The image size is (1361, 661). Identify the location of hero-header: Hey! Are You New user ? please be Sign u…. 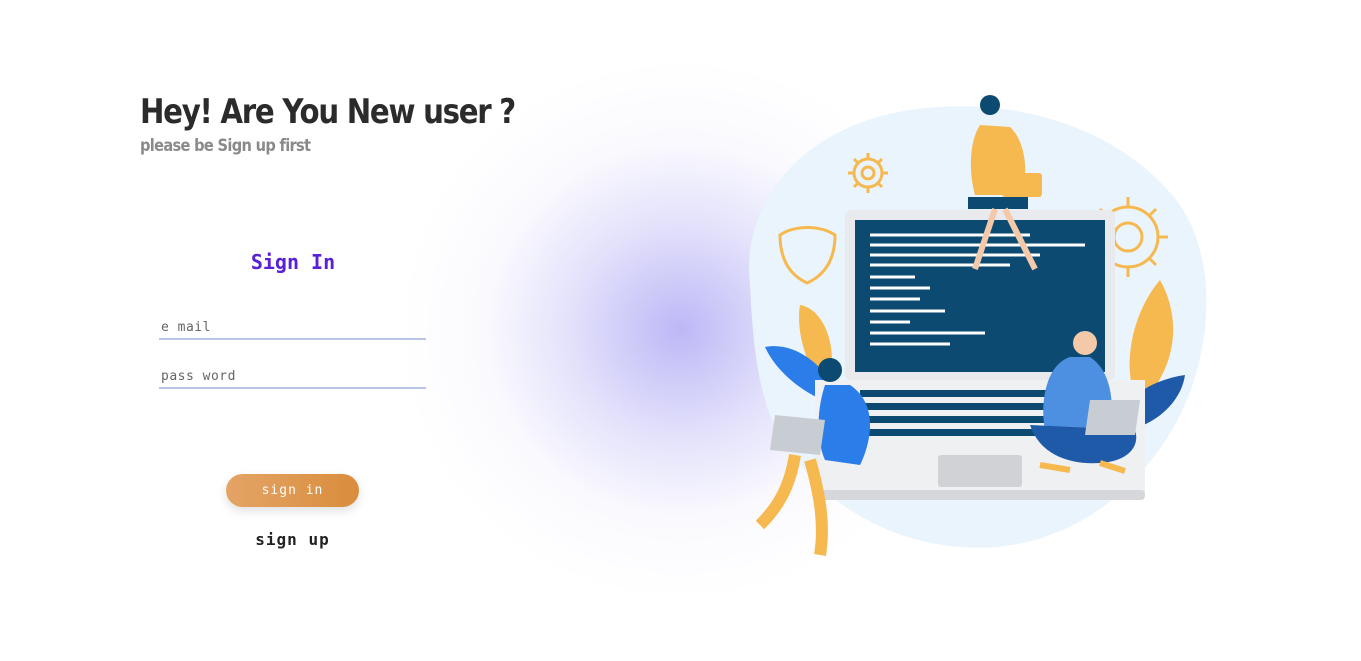
(358, 122).